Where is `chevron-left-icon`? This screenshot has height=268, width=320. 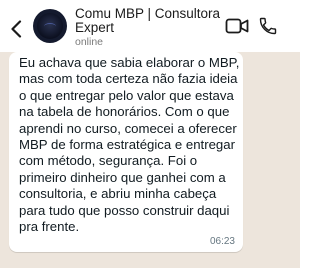 chevron-left-icon is located at coordinates (16, 29).